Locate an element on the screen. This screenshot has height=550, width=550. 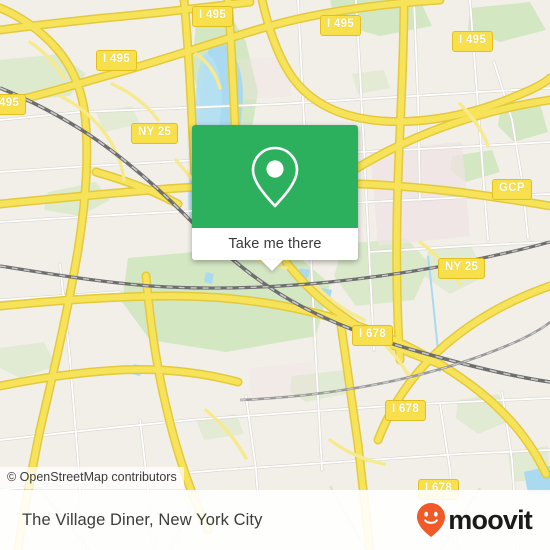
highway-shield-i678-1: I 678 is located at coordinates (373, 335).